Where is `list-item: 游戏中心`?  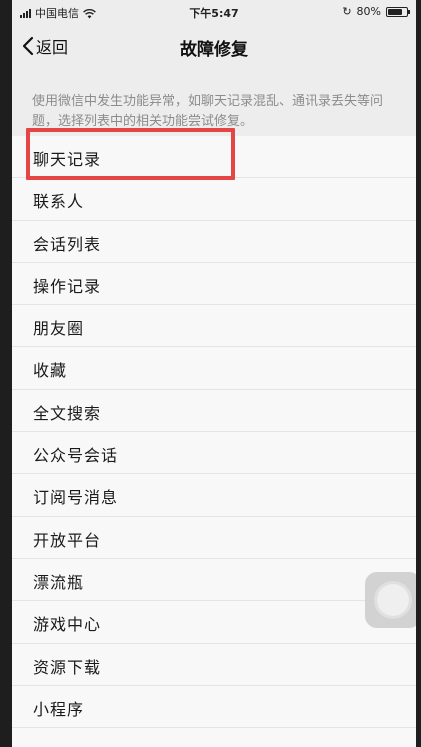
list-item: 游戏中心 is located at coordinates (214, 622).